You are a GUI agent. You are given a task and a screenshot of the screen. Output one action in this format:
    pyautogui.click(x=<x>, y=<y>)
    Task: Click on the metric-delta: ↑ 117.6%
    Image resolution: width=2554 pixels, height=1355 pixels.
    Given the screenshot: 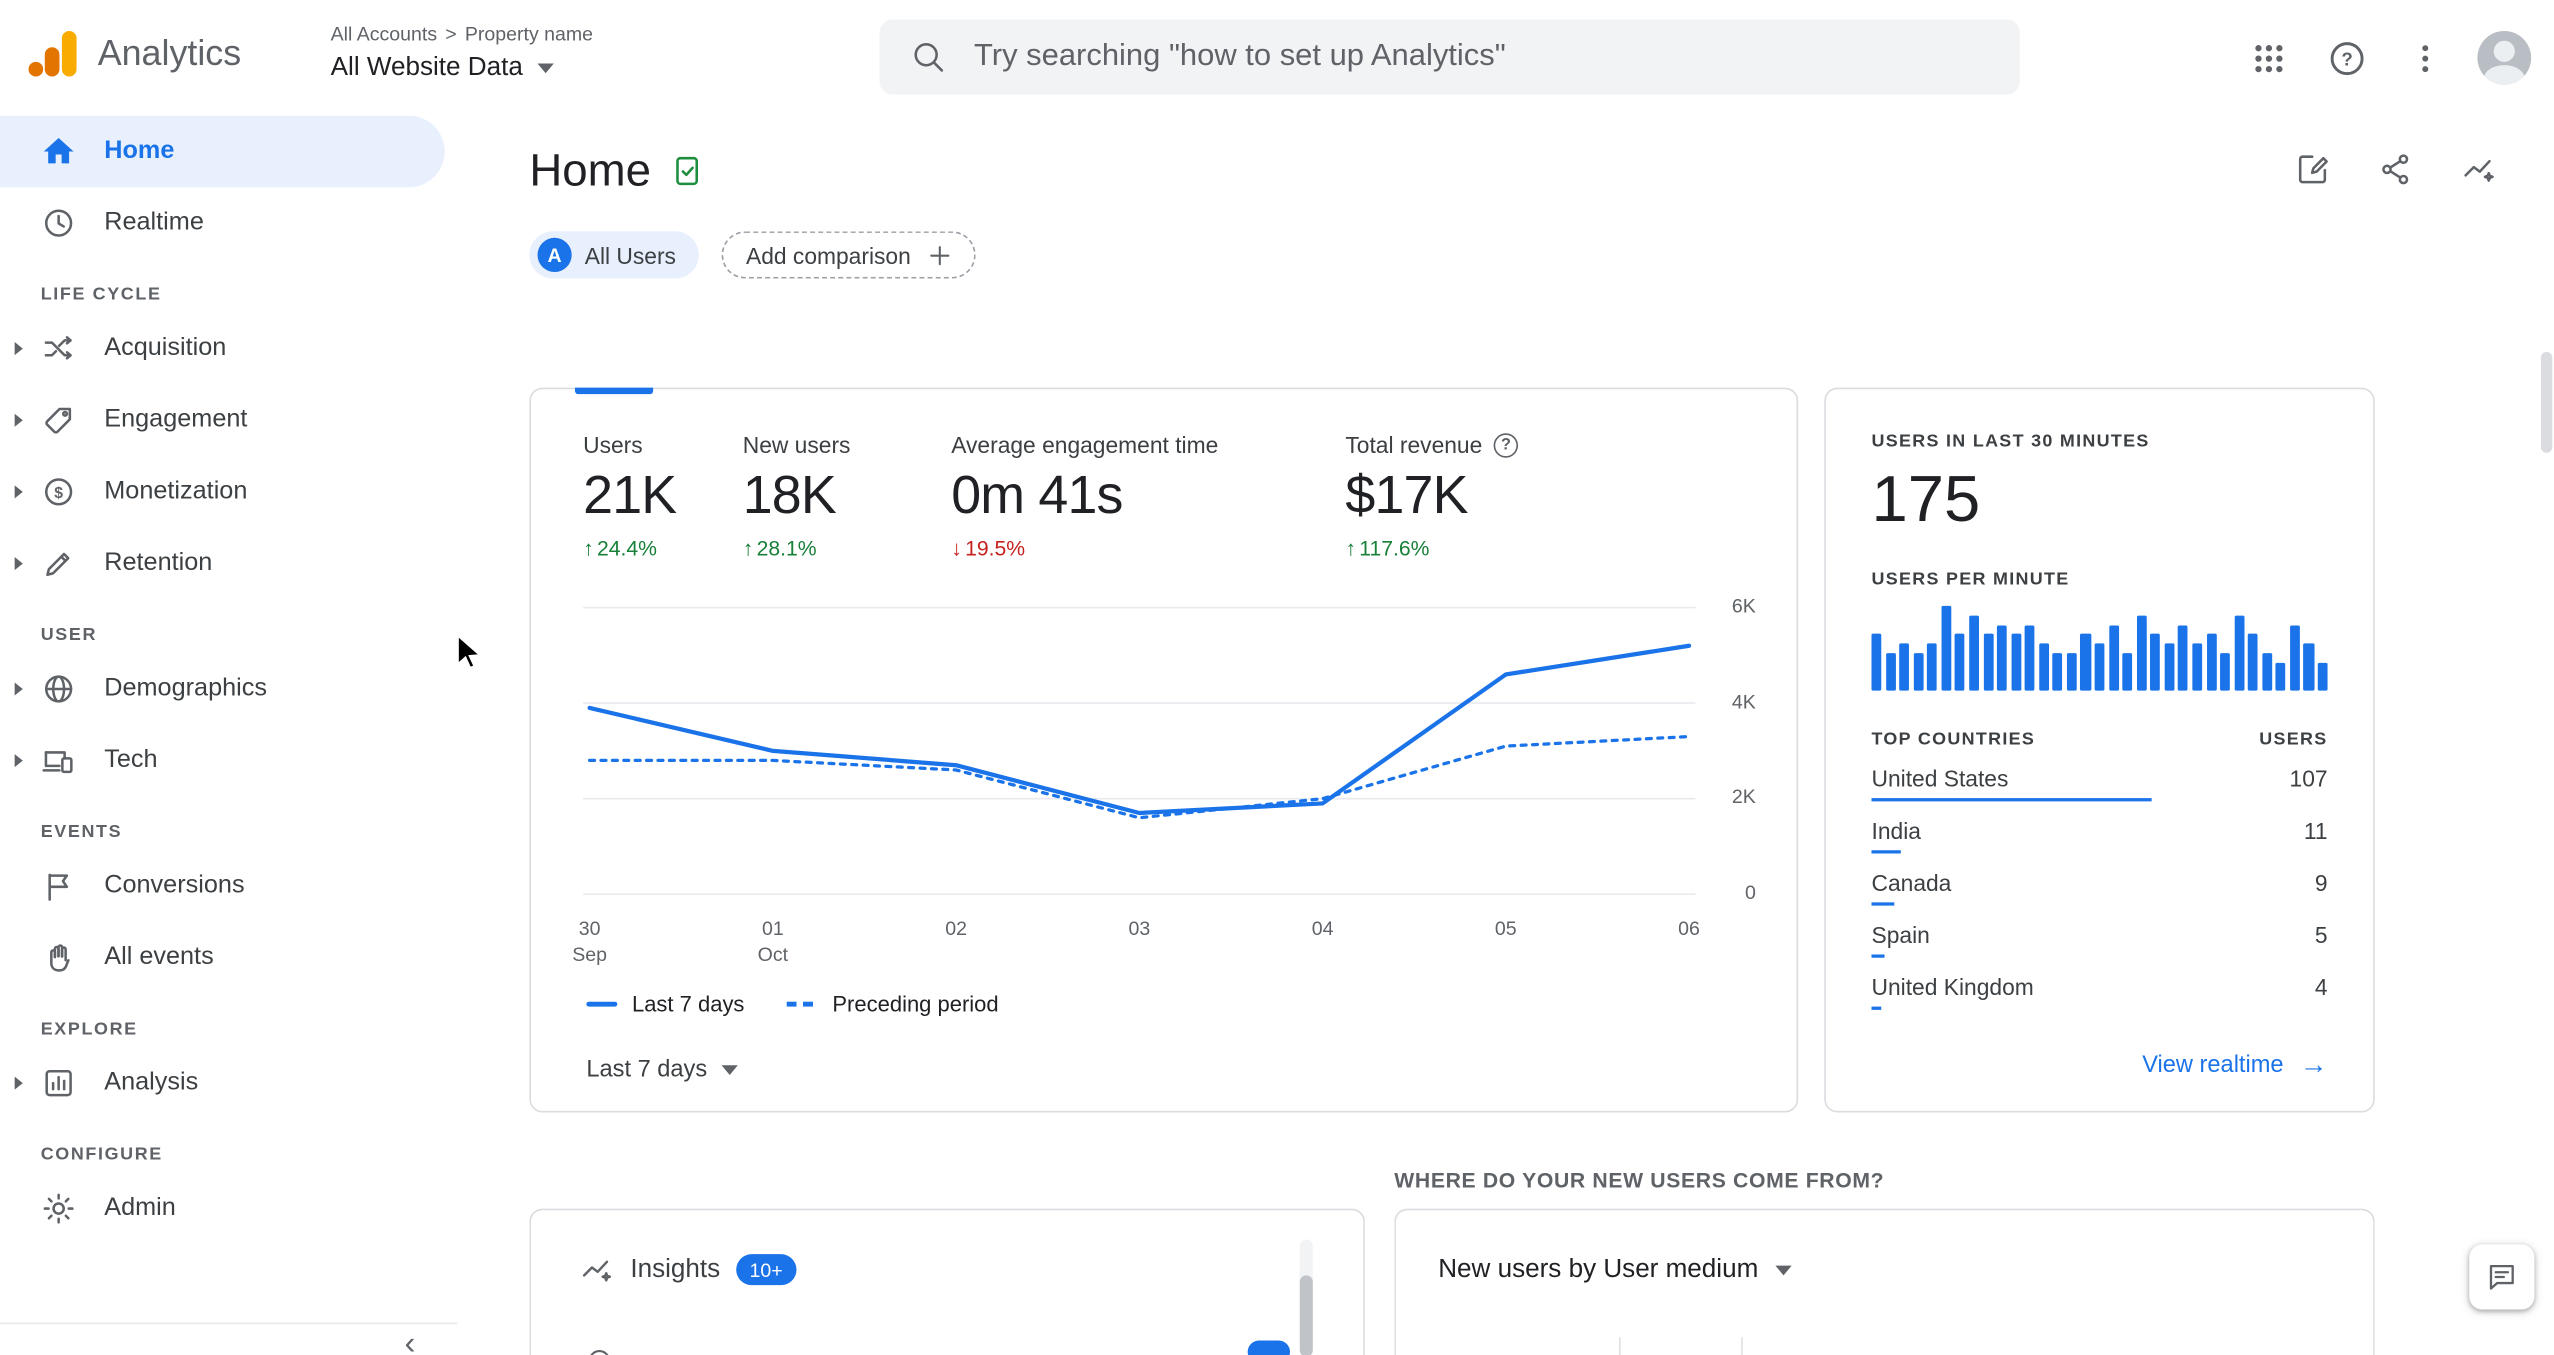 What is the action you would take?
    pyautogui.click(x=1387, y=548)
    